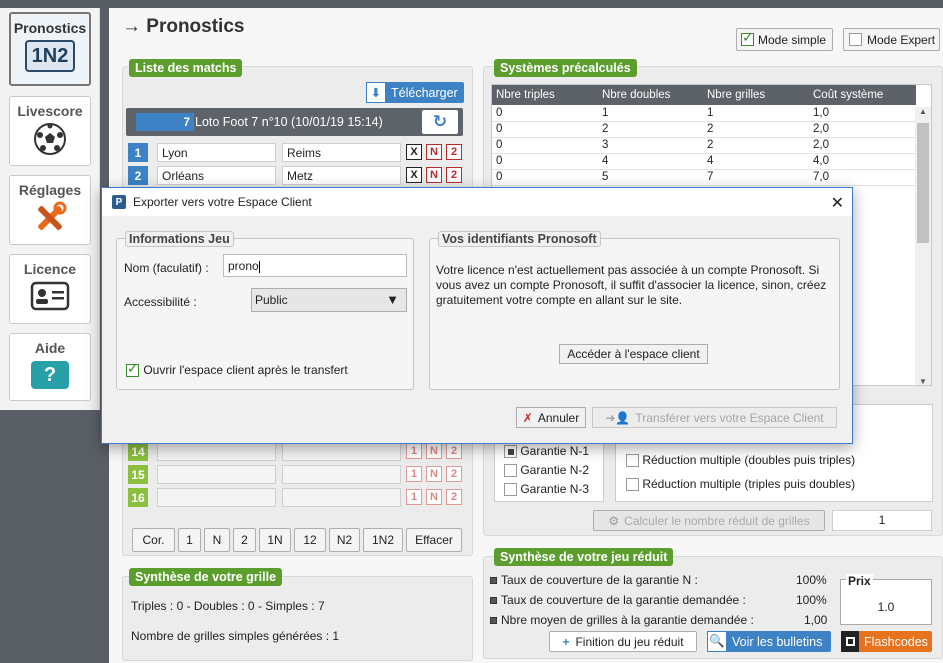 The height and width of the screenshot is (663, 943). Describe the element at coordinates (784, 39) in the screenshot. I see `mode-simple-checkbox: ✓ Mode simple` at that location.